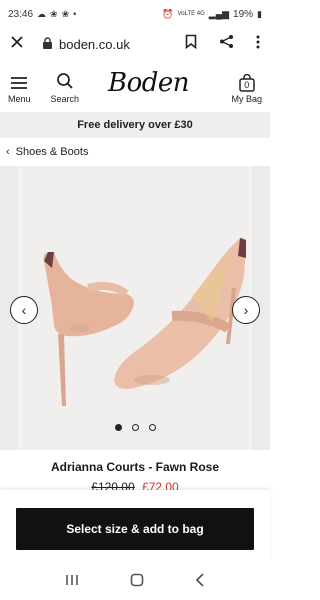  I want to click on delivery-banner-text: Free delivery over £30, so click(135, 125).